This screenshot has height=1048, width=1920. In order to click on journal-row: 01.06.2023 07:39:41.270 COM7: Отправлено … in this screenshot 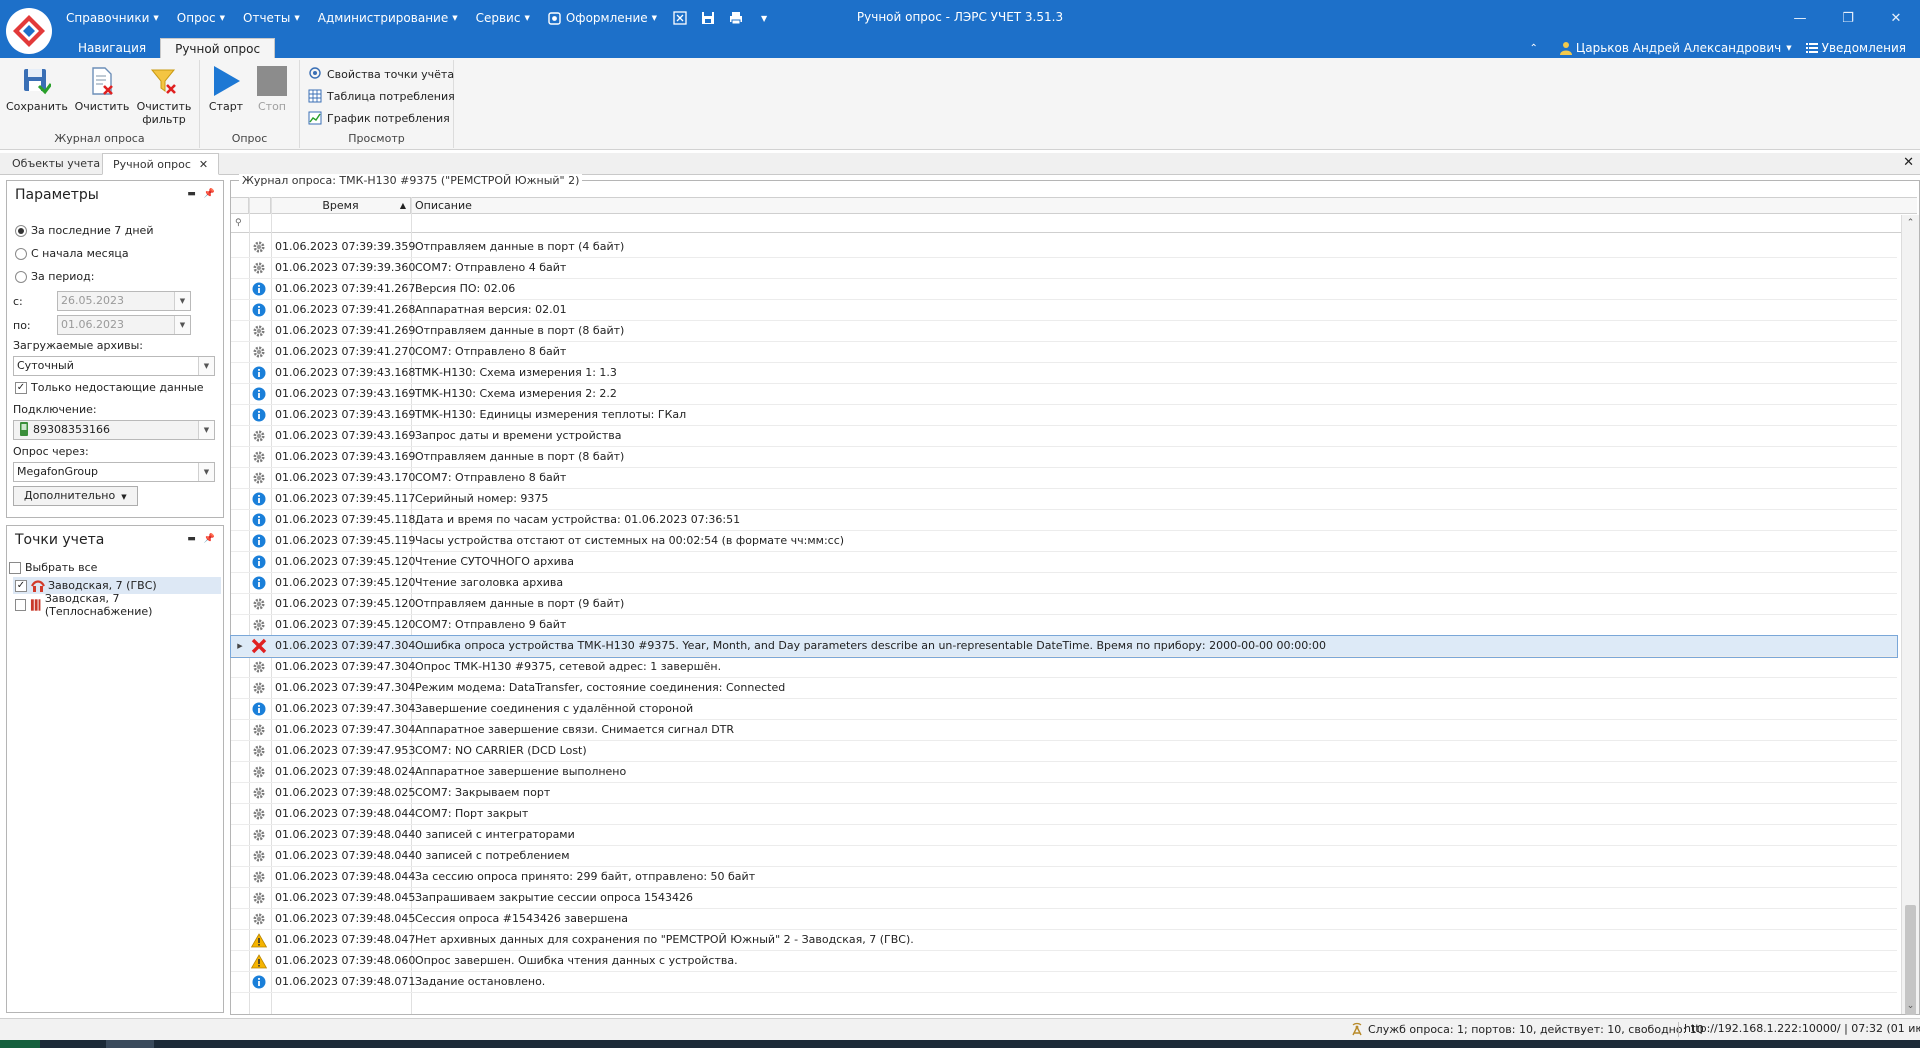, I will do `click(1064, 352)`.